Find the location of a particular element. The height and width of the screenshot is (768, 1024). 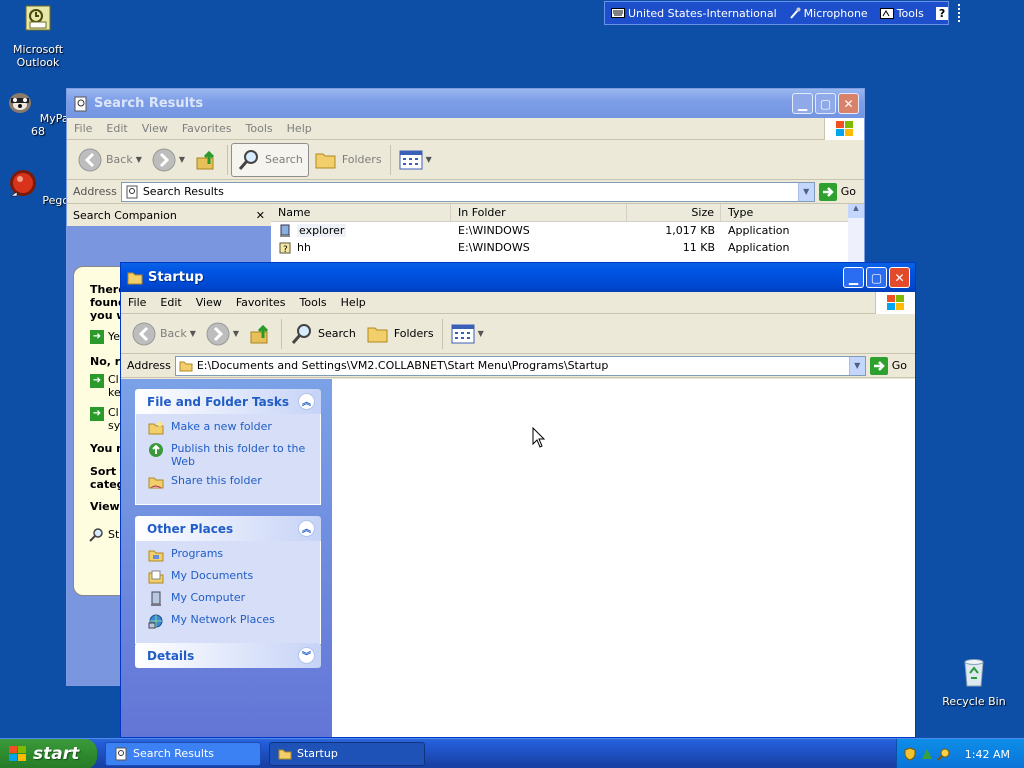

address-field: Search Results ▼ is located at coordinates (467, 191).